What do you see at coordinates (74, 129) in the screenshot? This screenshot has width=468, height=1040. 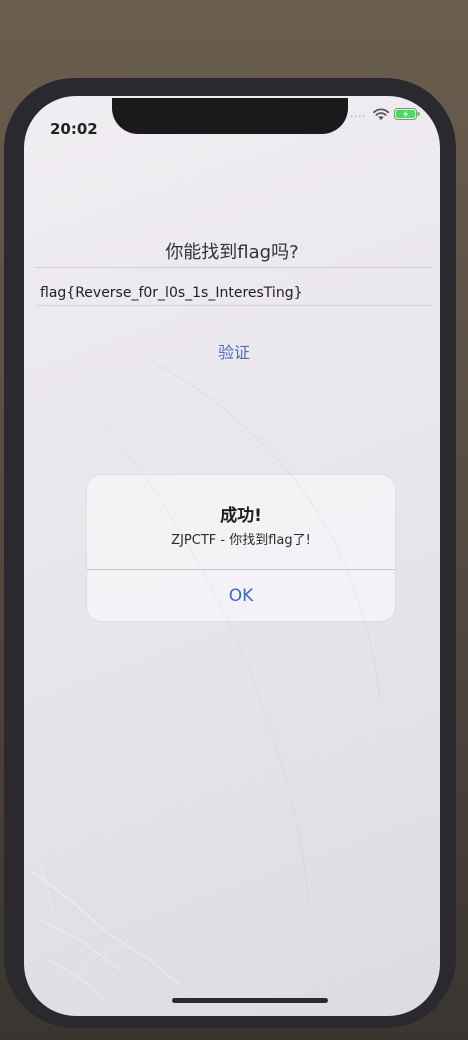 I see `status-time: 20:02` at bounding box center [74, 129].